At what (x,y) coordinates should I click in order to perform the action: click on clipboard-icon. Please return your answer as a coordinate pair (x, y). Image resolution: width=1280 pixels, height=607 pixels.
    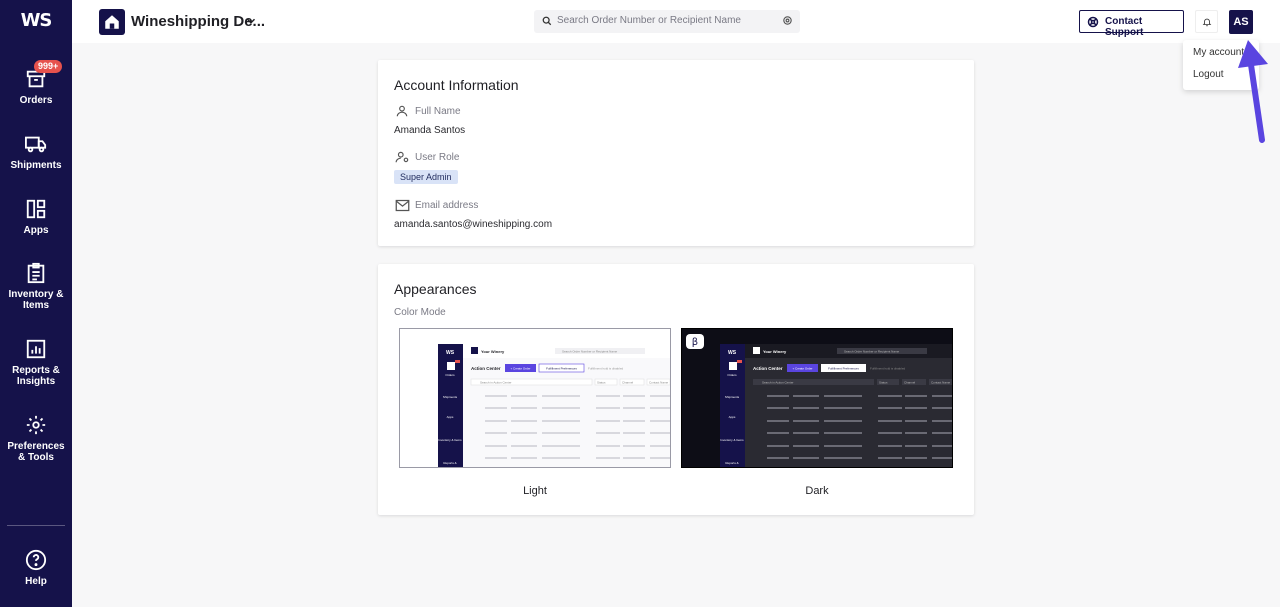
    Looking at the image, I should click on (36, 273).